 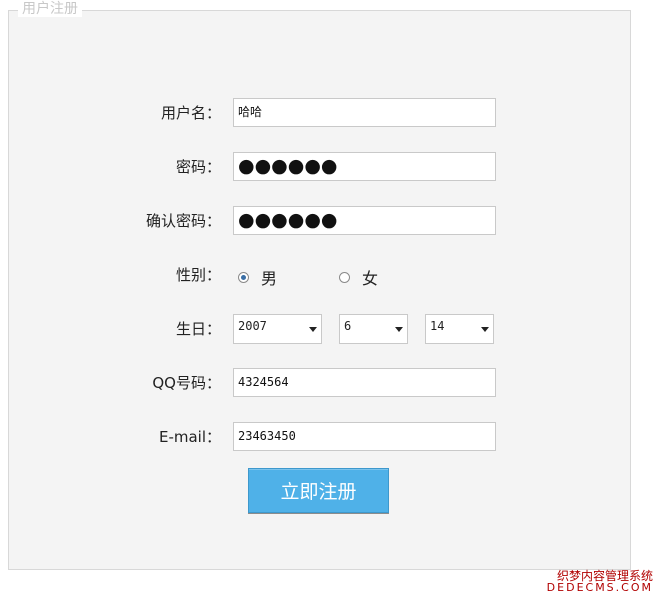 What do you see at coordinates (599, 587) in the screenshot?
I see `watermark-line2: DEDECMS.COM` at bounding box center [599, 587].